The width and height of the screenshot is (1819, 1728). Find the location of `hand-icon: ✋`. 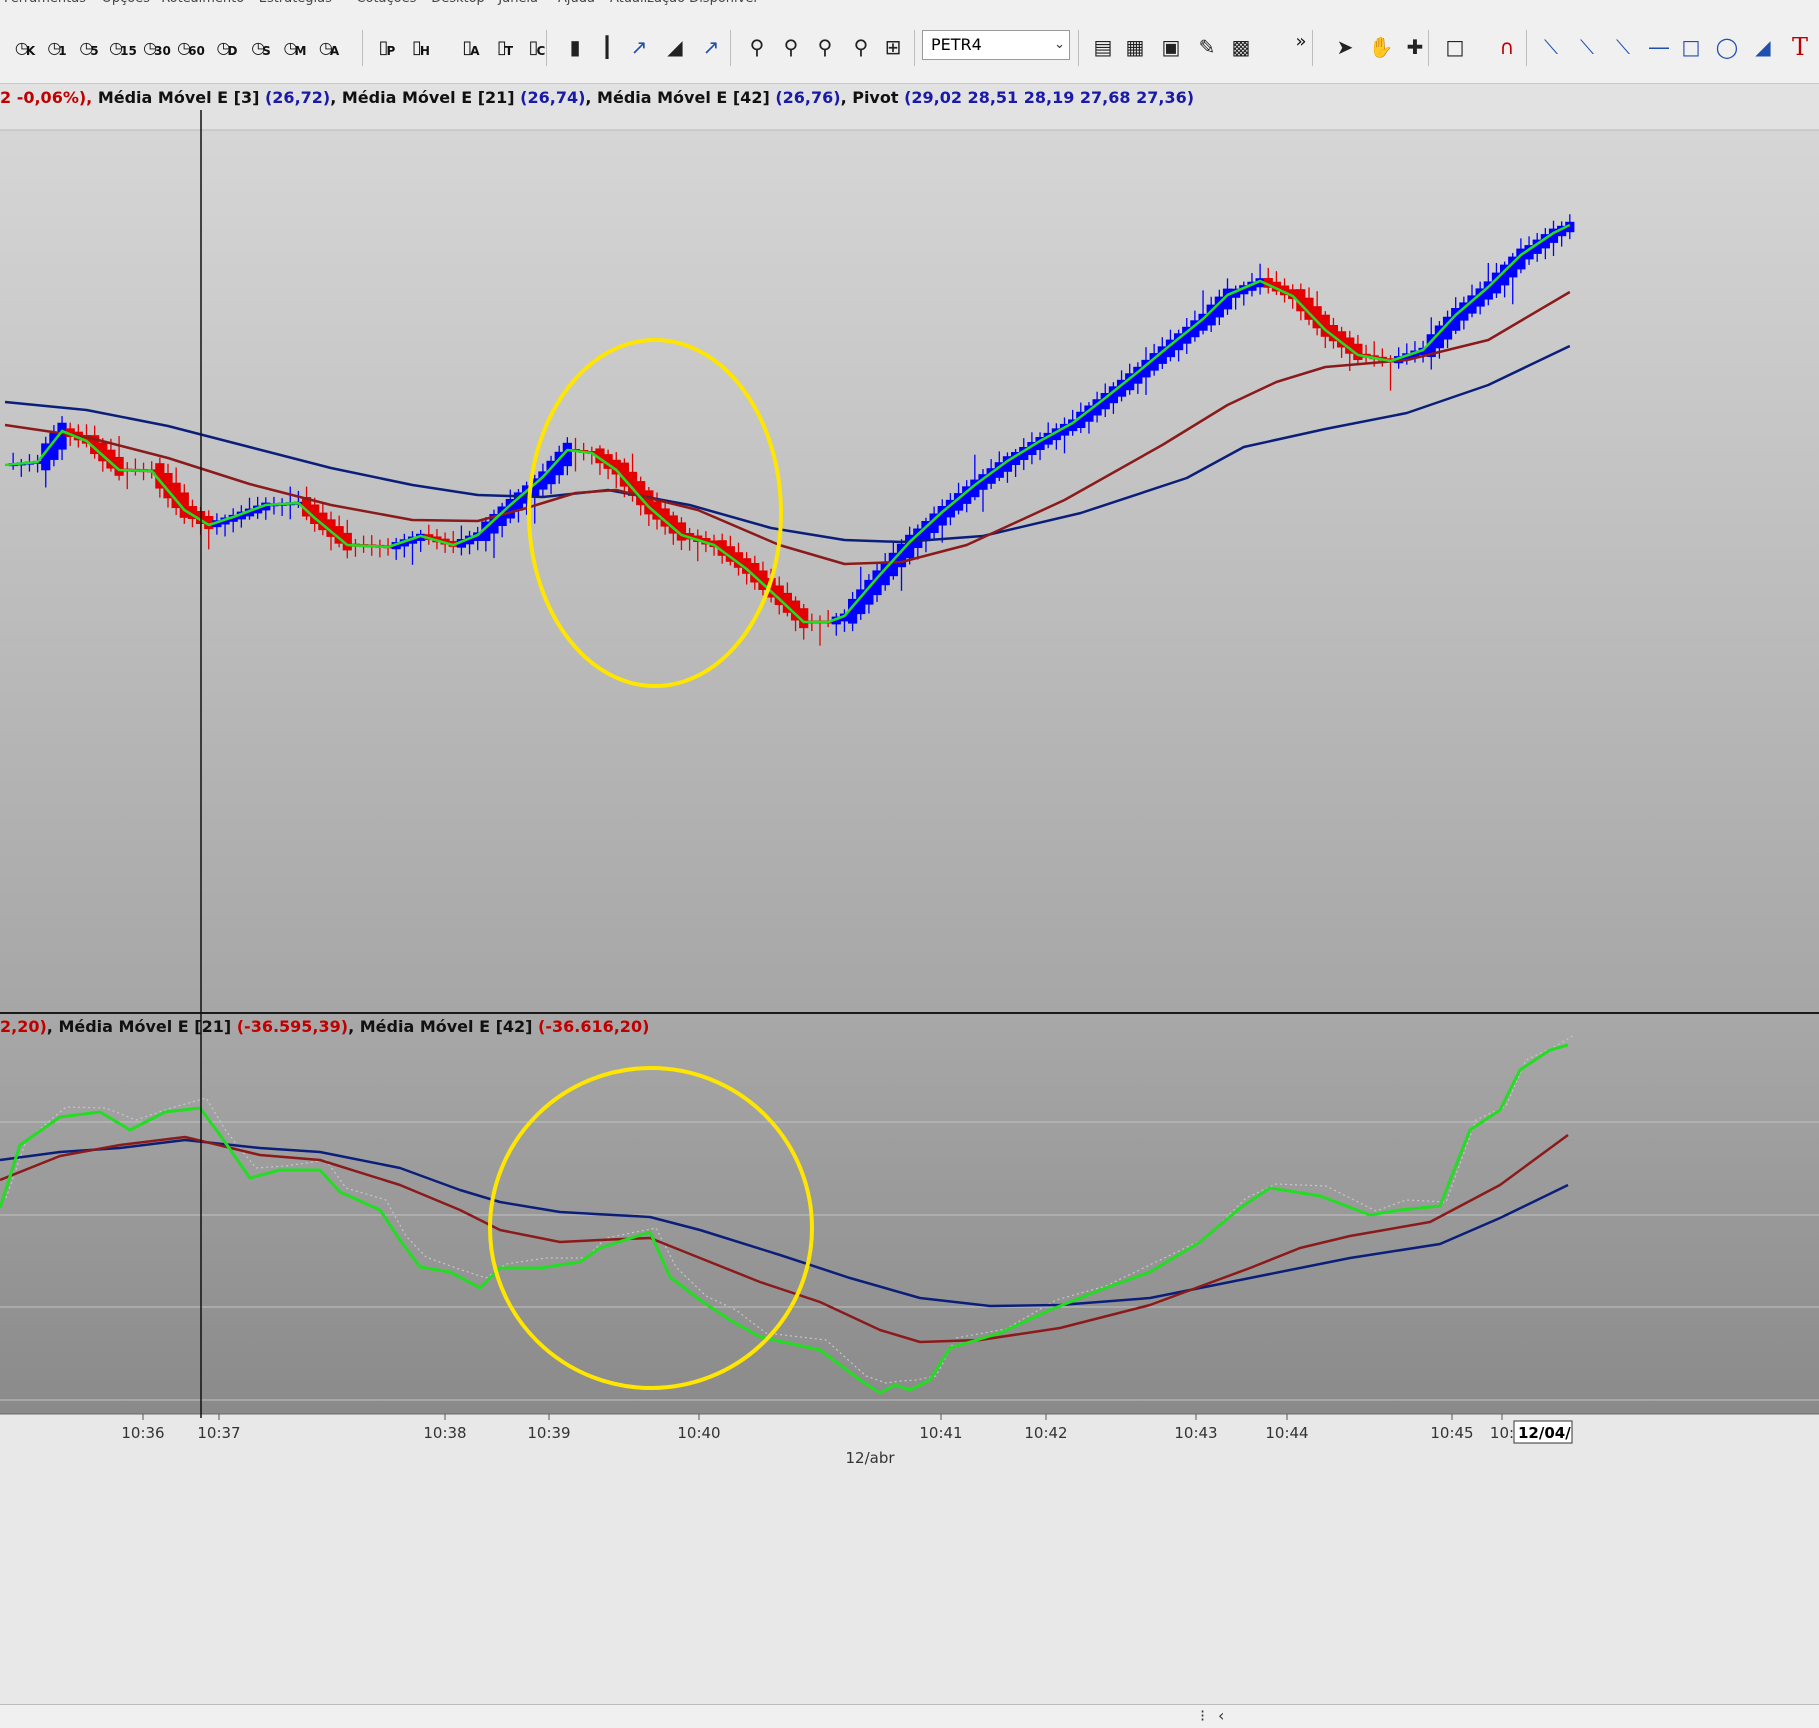

hand-icon: ✋ is located at coordinates (1381, 47).